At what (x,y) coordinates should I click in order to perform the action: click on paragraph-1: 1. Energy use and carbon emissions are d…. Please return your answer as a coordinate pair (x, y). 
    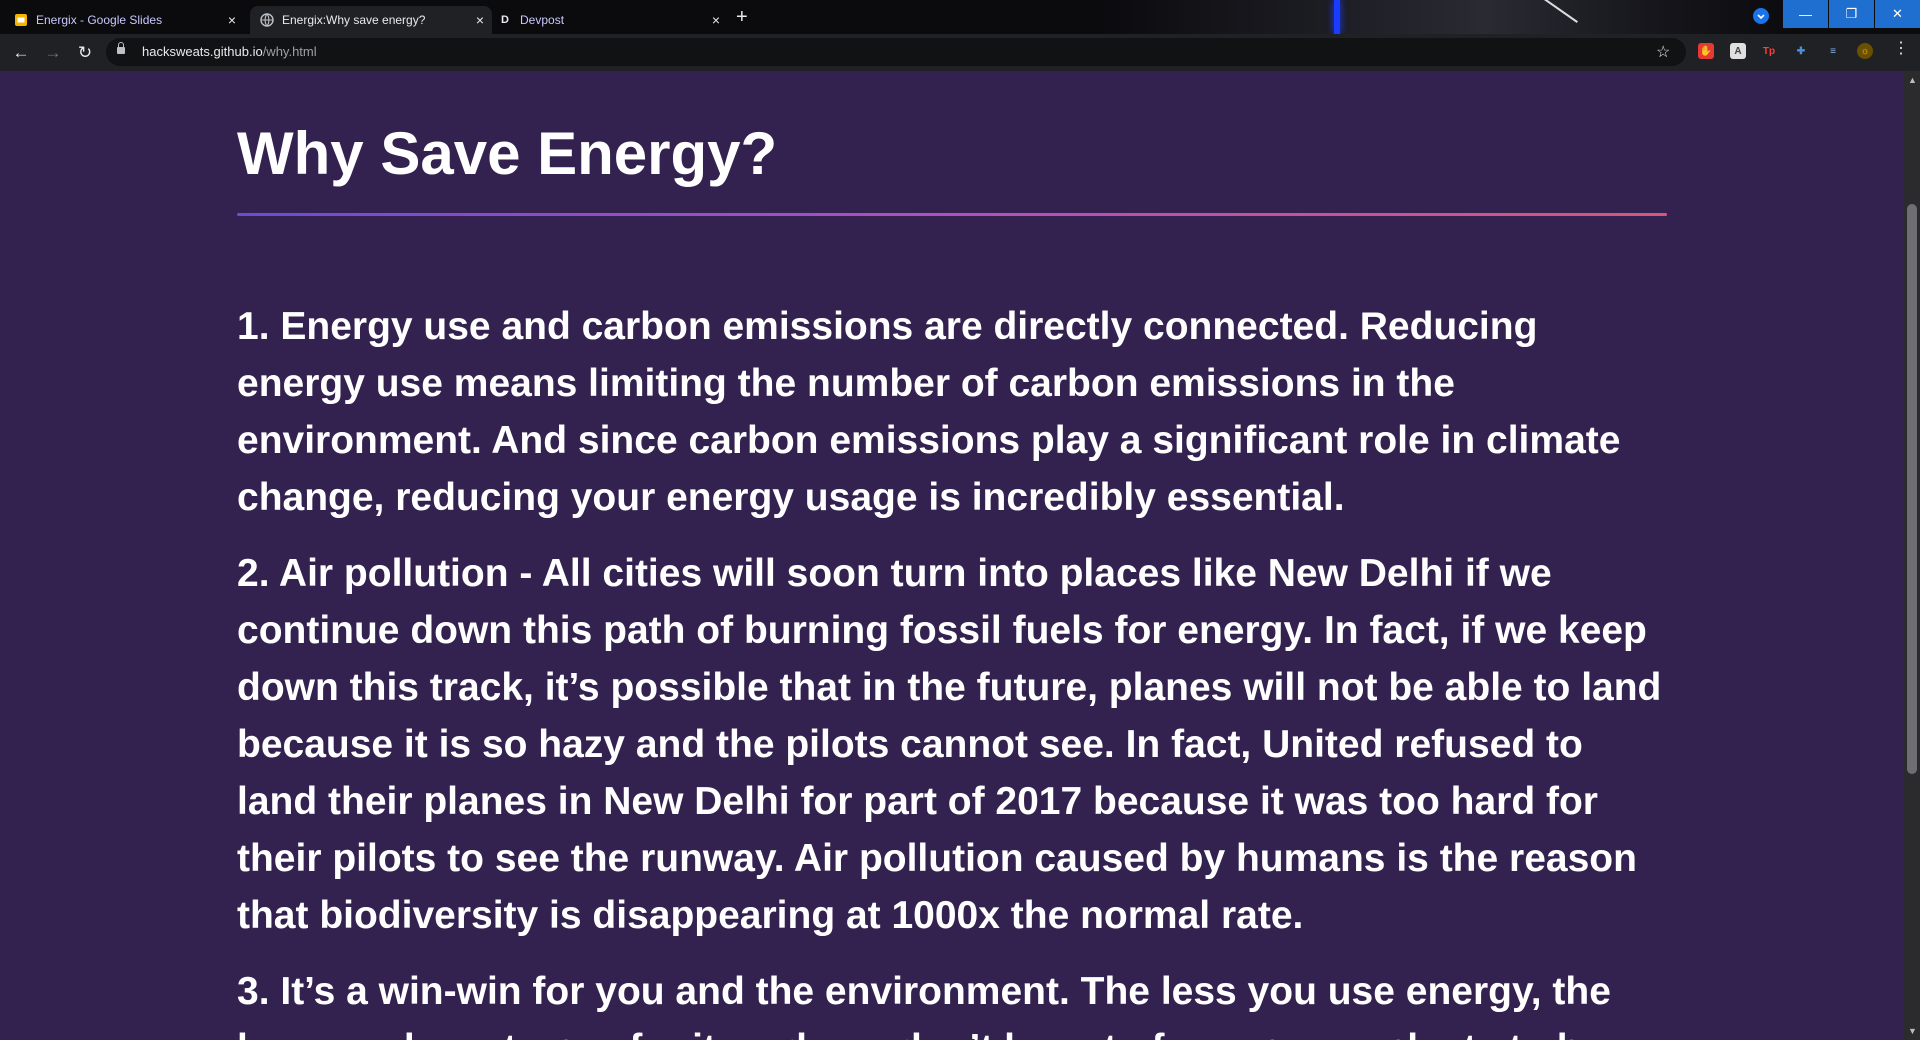
    Looking at the image, I should click on (929, 412).